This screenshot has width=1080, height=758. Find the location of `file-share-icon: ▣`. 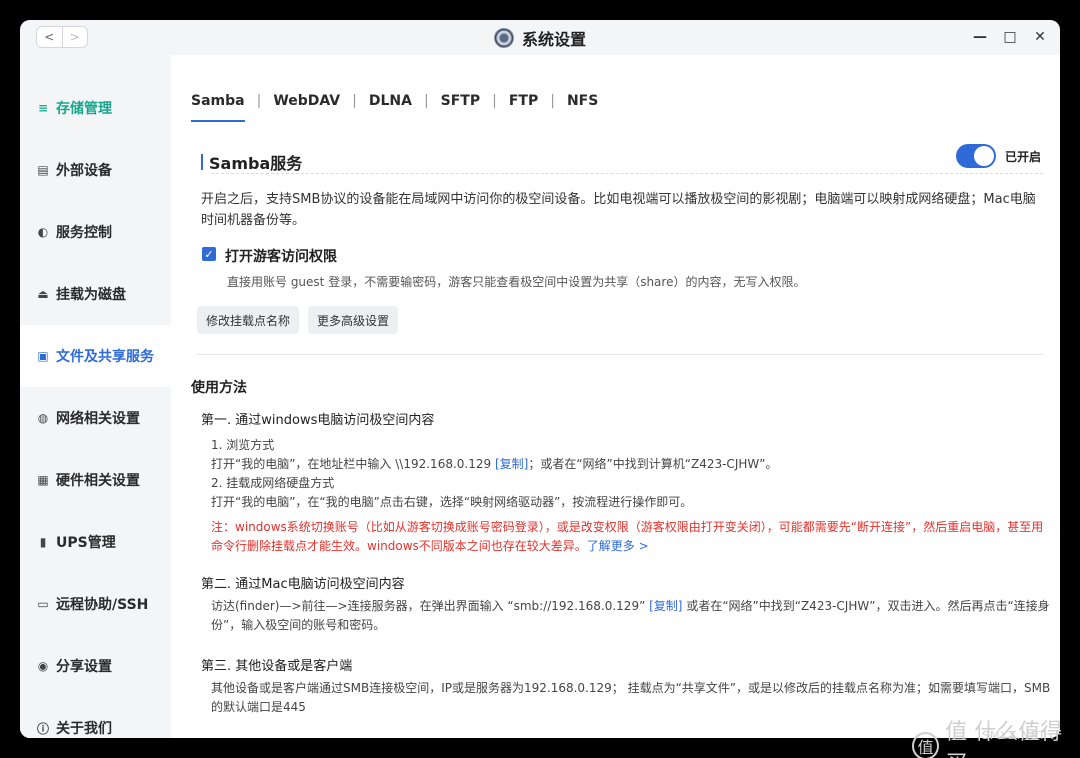

file-share-icon: ▣ is located at coordinates (43, 356).